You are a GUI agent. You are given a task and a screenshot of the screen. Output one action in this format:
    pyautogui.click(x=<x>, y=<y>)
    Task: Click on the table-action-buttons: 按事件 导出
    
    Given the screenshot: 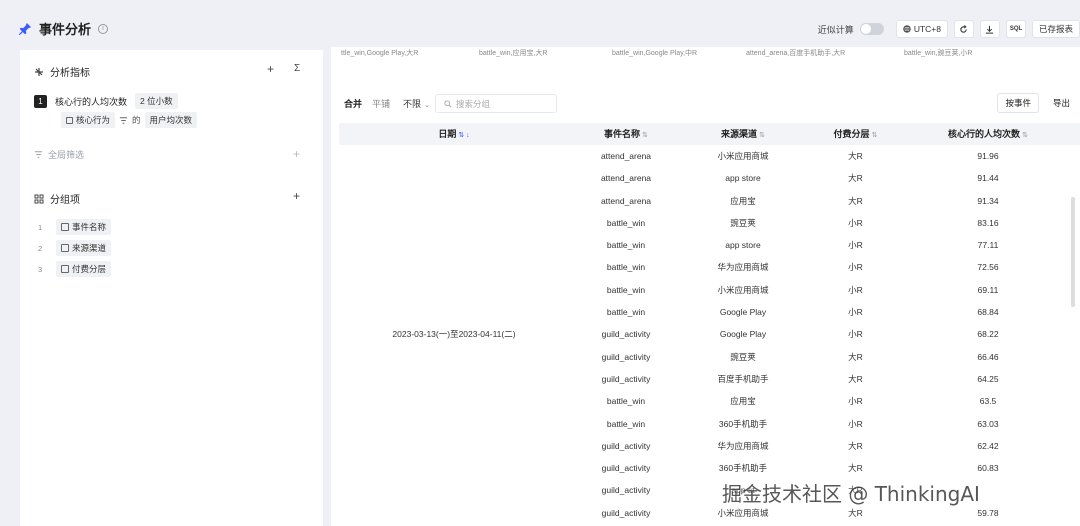 What is the action you would take?
    pyautogui.click(x=1037, y=103)
    